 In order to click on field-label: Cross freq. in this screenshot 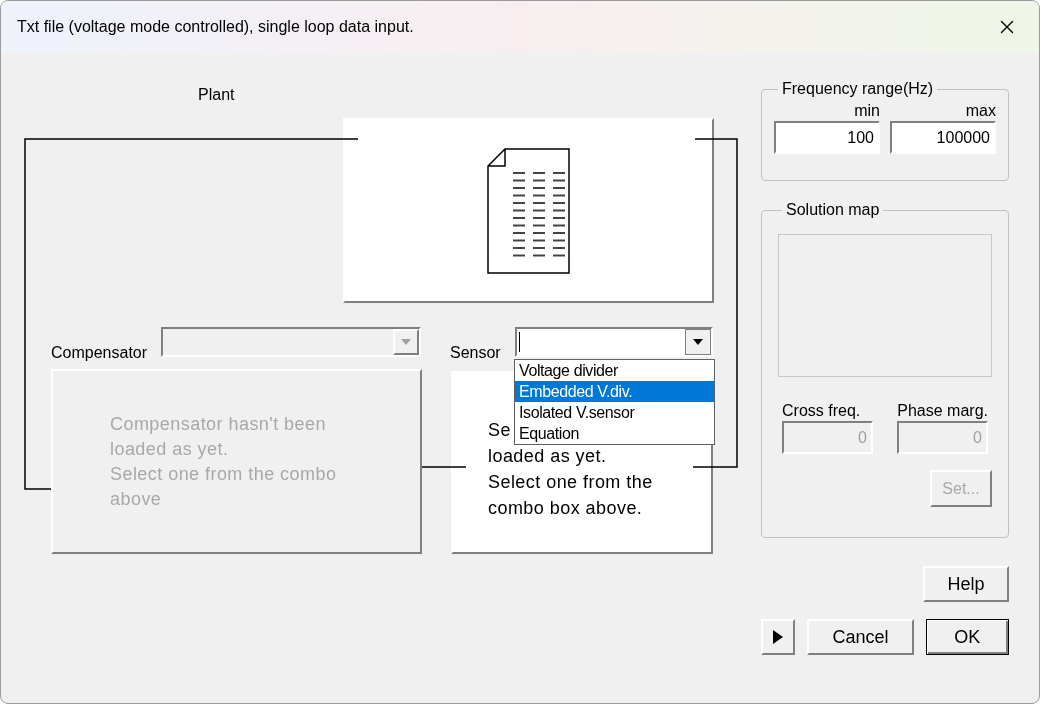, I will do `click(822, 411)`.